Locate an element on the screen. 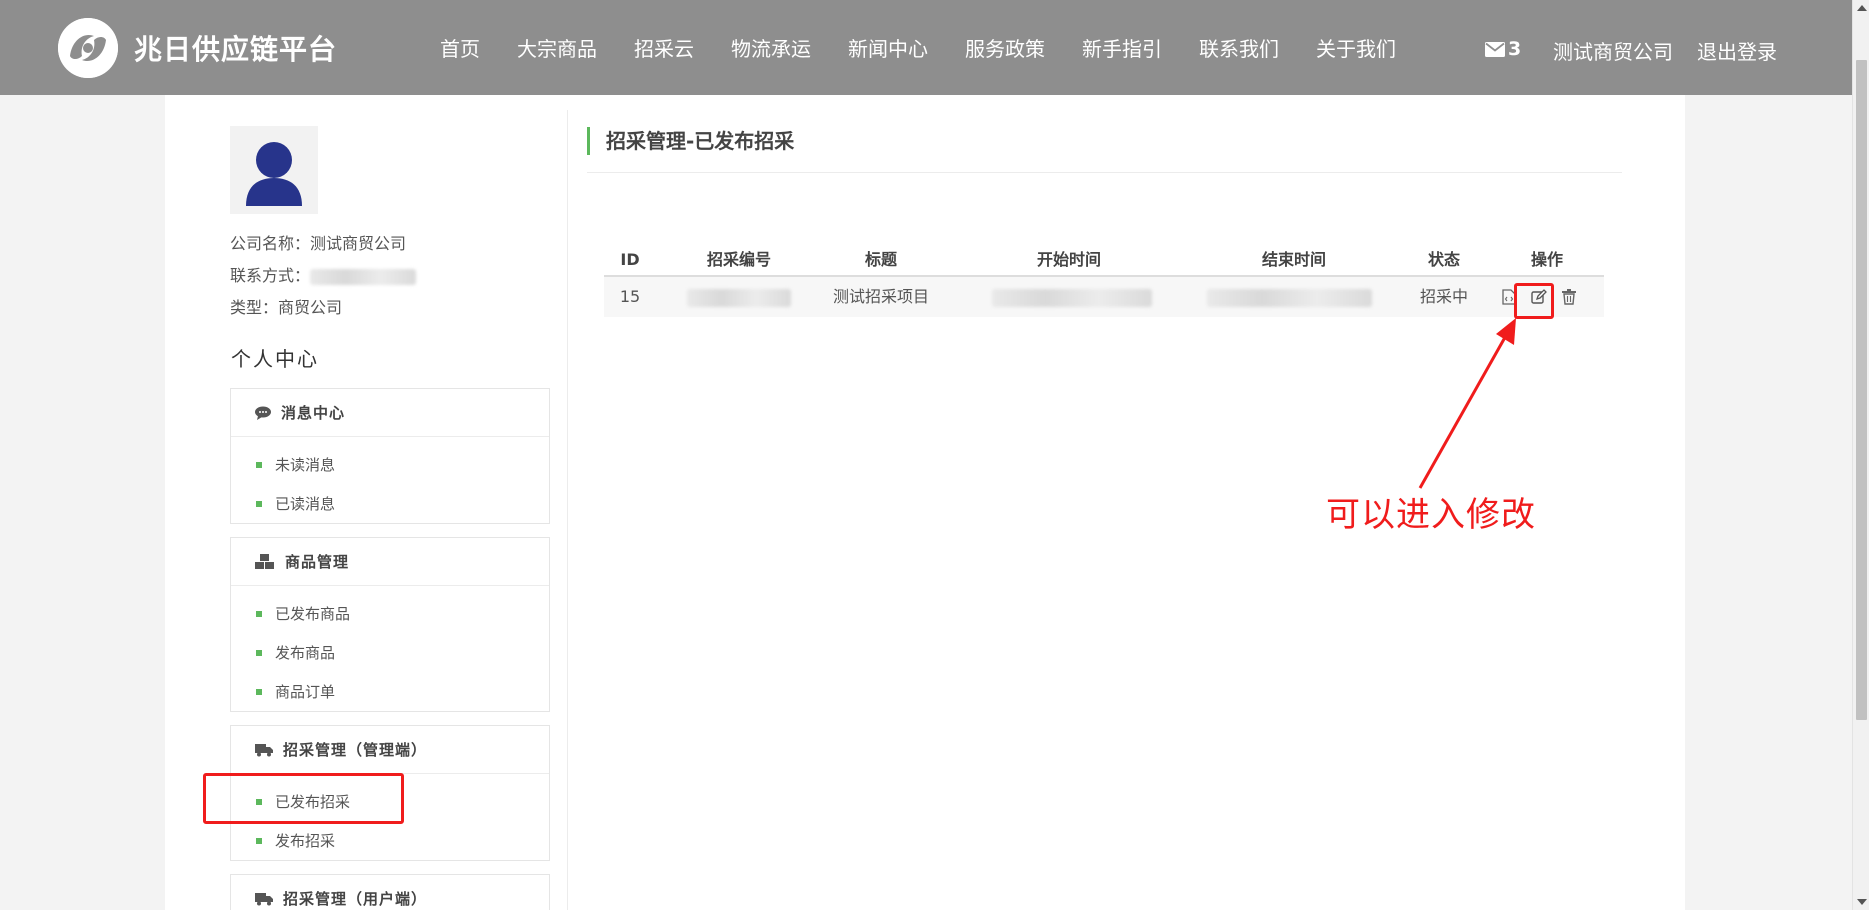 The height and width of the screenshot is (910, 1869). brand-logo-icon is located at coordinates (88, 48).